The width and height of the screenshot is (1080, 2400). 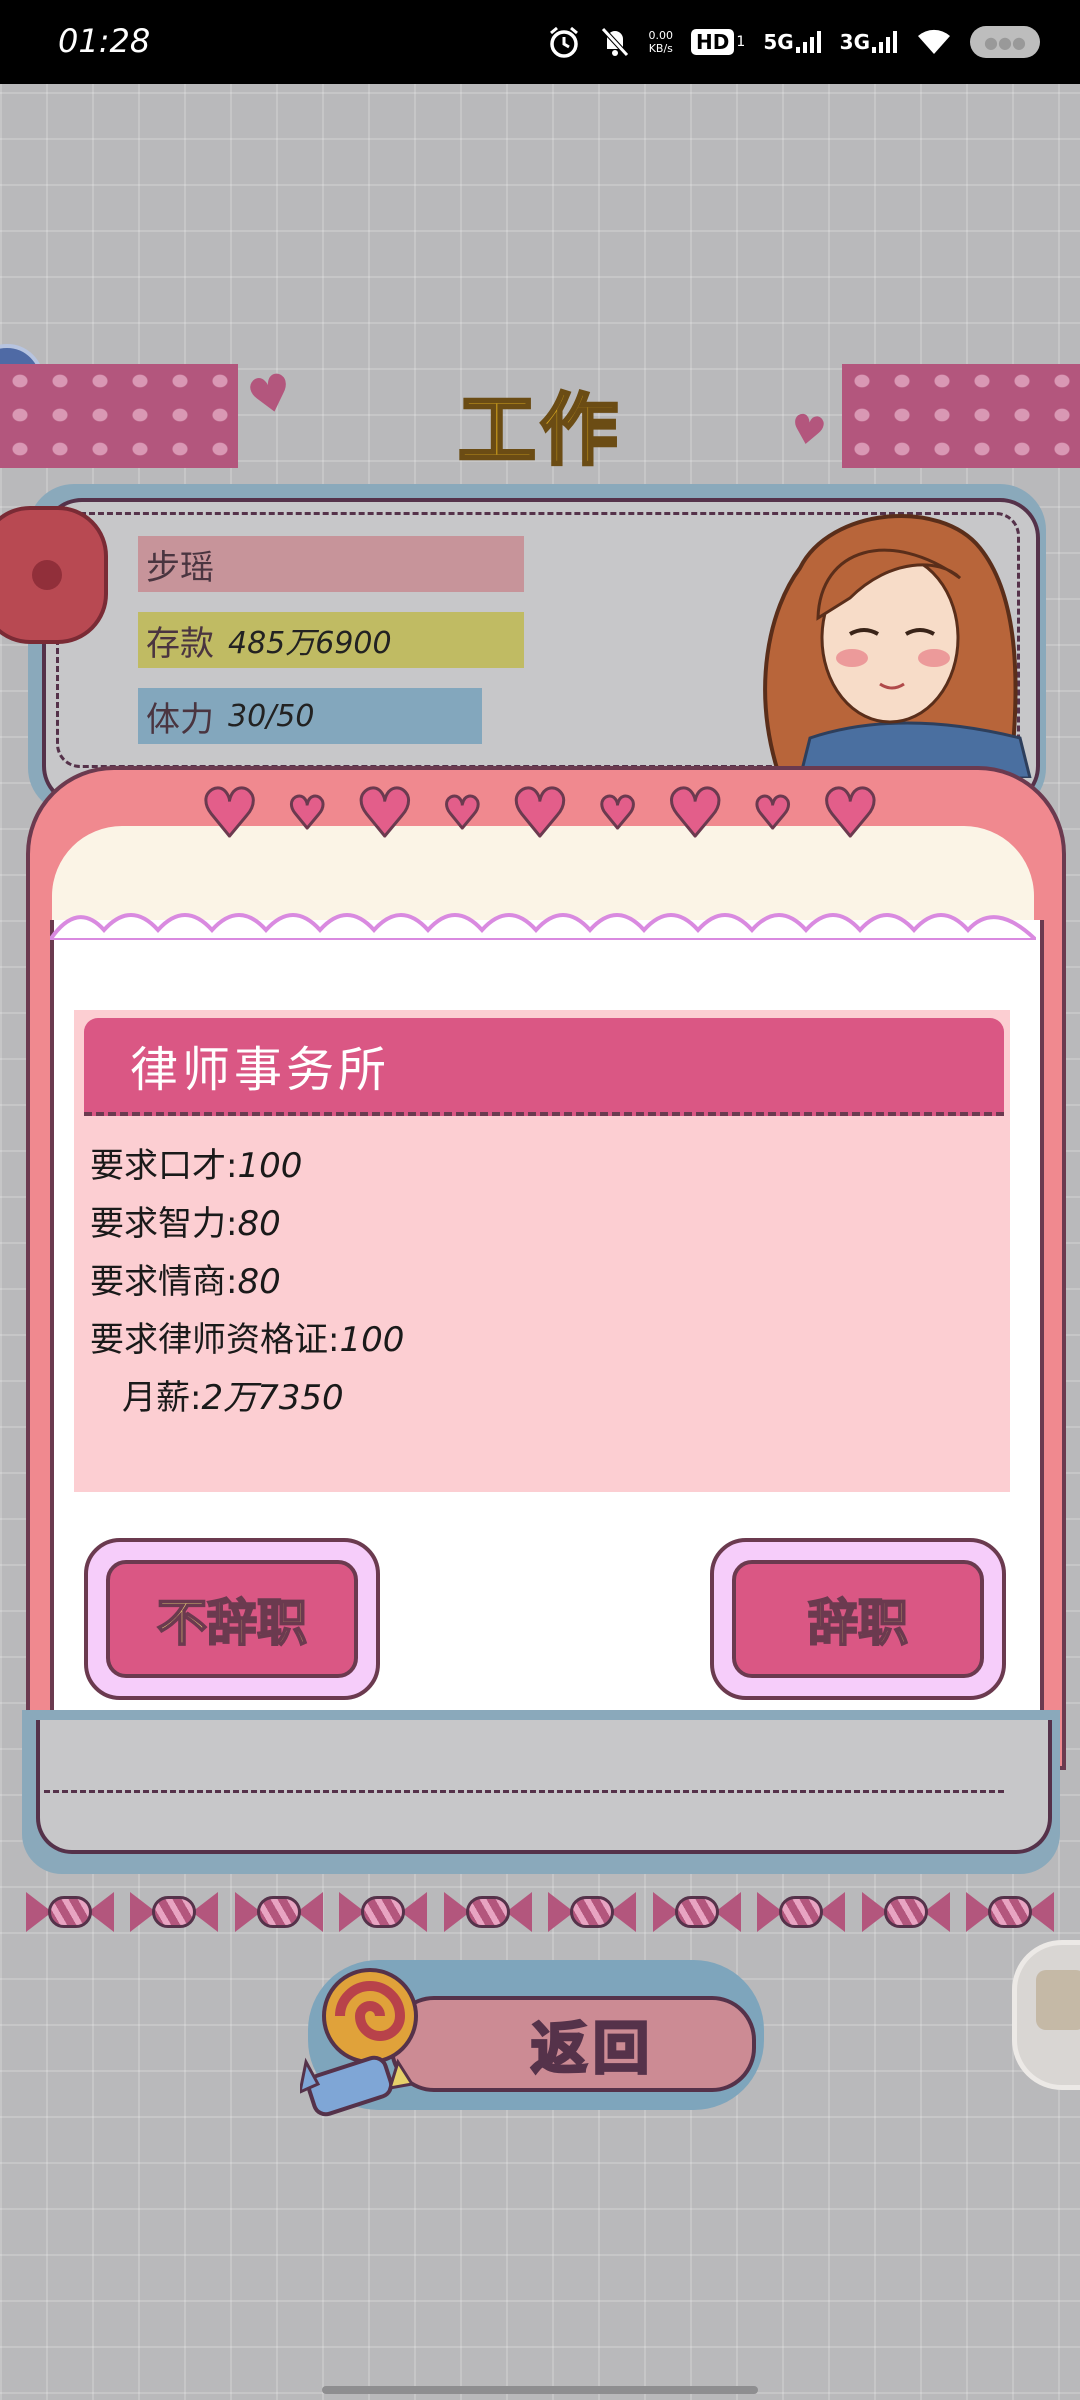 What do you see at coordinates (564, 42) in the screenshot?
I see `alarm-icon` at bounding box center [564, 42].